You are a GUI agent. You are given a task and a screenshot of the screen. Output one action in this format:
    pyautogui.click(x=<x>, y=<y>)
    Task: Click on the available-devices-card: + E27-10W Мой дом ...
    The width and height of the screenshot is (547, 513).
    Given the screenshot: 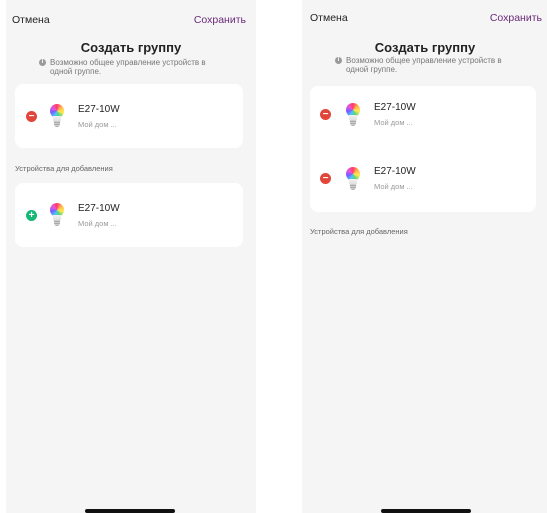 What is the action you would take?
    pyautogui.click(x=129, y=215)
    